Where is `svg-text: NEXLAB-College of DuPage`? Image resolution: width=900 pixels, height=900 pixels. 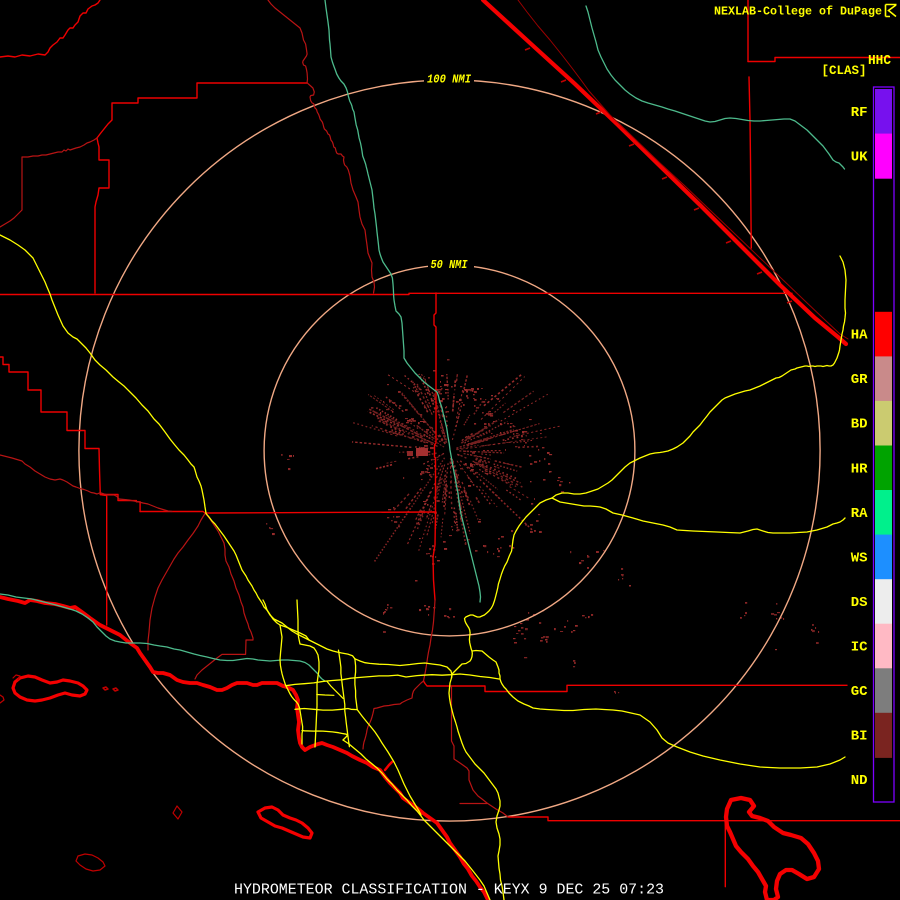 svg-text: NEXLAB-College of DuPage is located at coordinates (798, 12).